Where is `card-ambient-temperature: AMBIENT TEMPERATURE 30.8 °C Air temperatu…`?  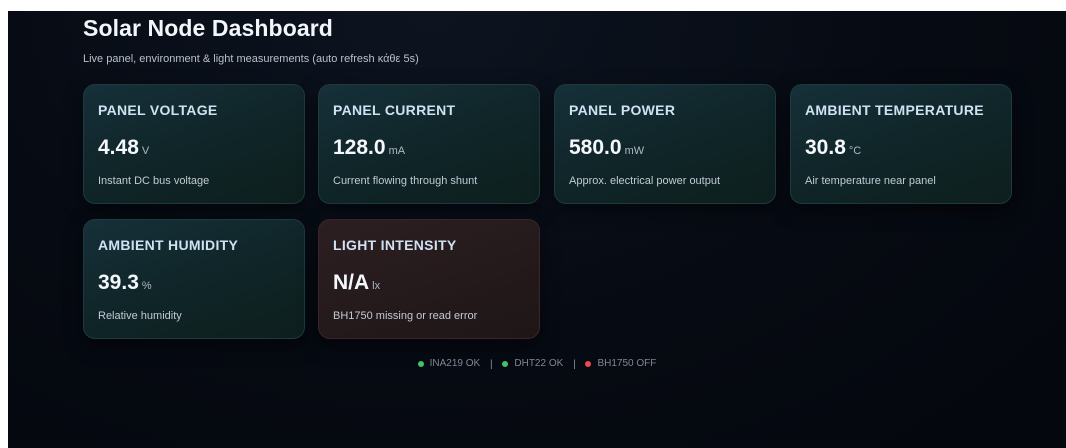
card-ambient-temperature: AMBIENT TEMPERATURE 30.8 °C Air temperatu… is located at coordinates (901, 144).